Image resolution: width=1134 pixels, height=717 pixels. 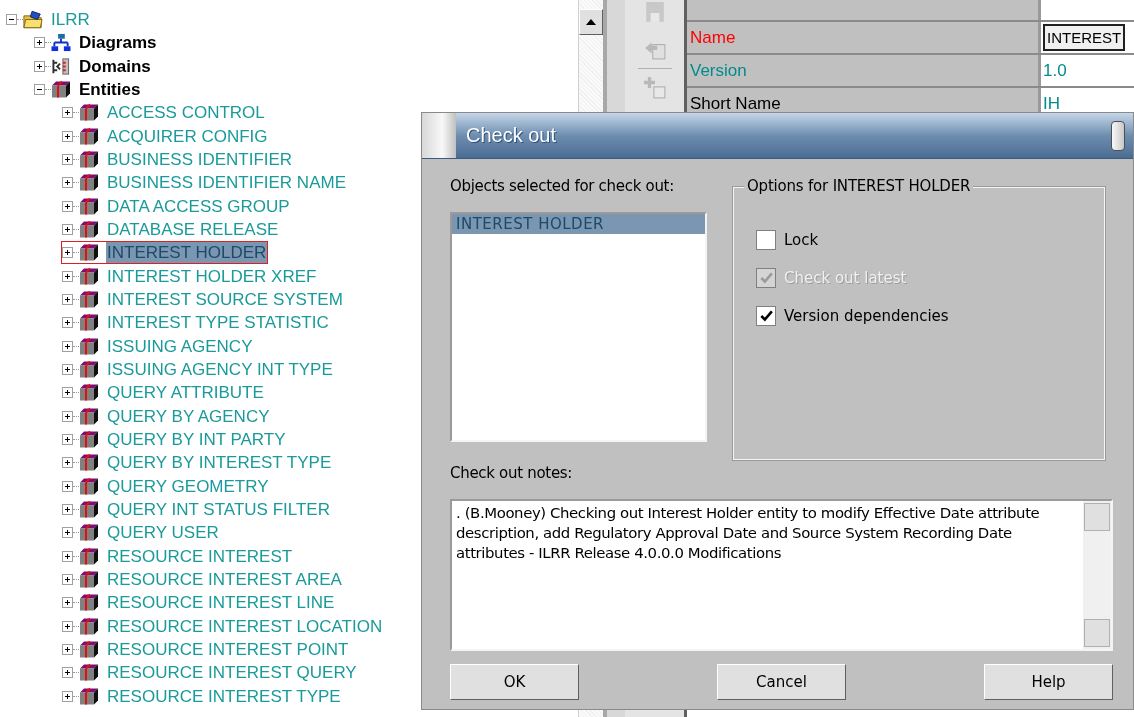 What do you see at coordinates (1055, 70) in the screenshot?
I see `property-value: 1.0` at bounding box center [1055, 70].